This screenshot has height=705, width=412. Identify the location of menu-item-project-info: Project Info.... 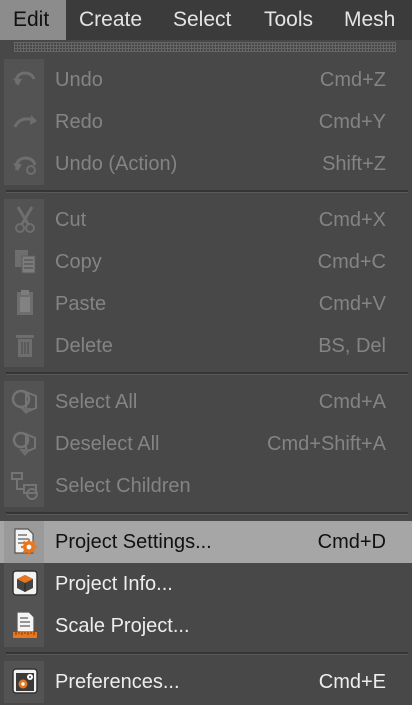
(206, 584).